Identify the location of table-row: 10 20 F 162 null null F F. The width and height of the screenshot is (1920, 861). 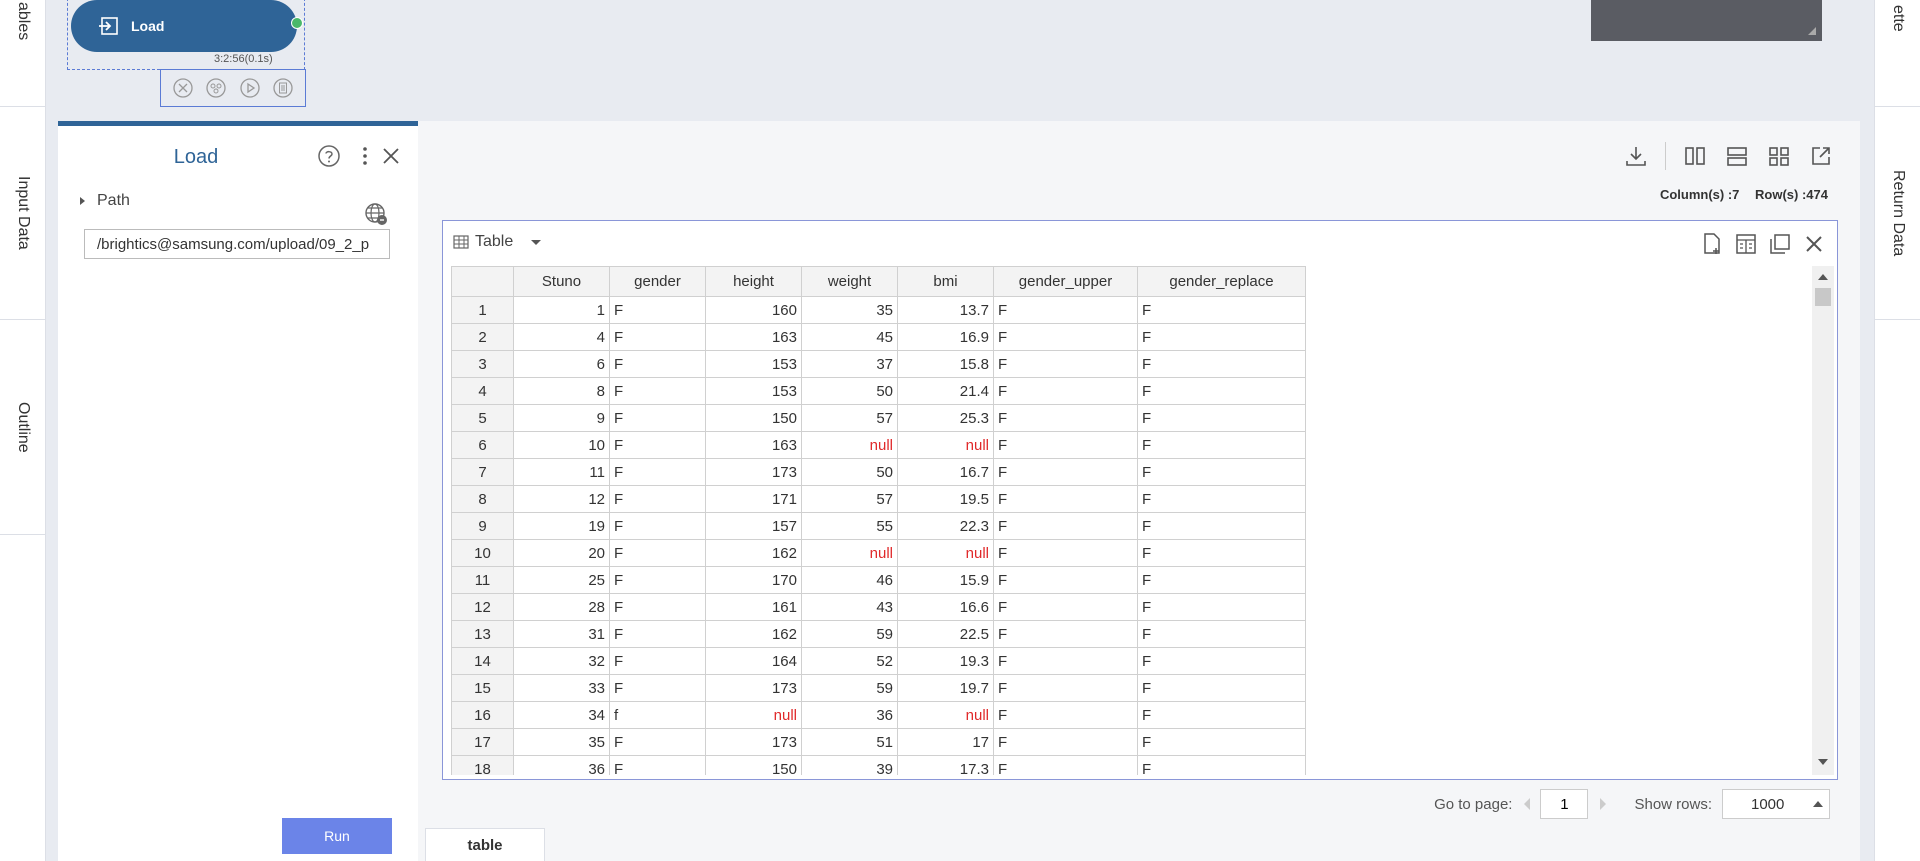
(878, 553).